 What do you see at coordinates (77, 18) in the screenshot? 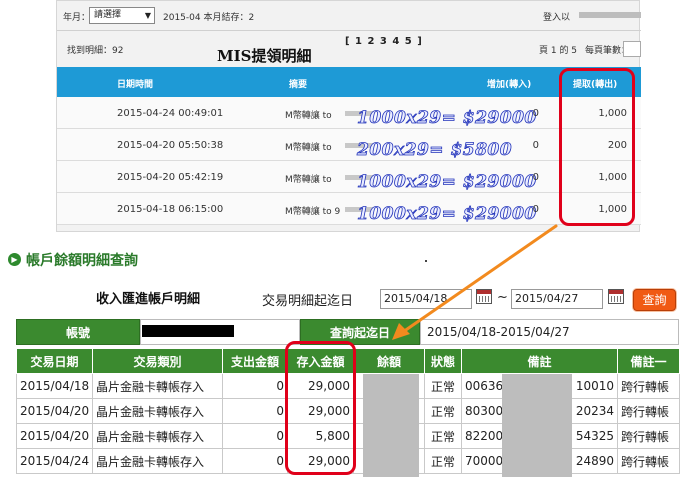
I see `month-label: 年月：` at bounding box center [77, 18].